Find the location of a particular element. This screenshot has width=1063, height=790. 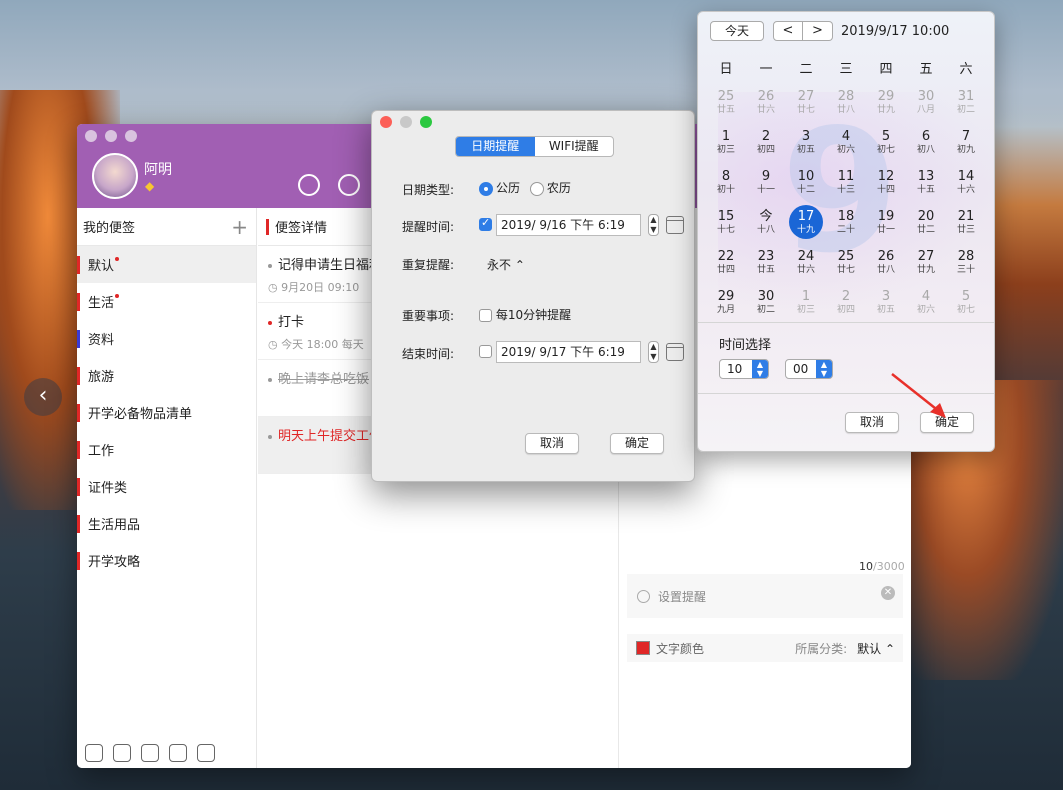

sidebar-item: 资料 is located at coordinates (166, 338).